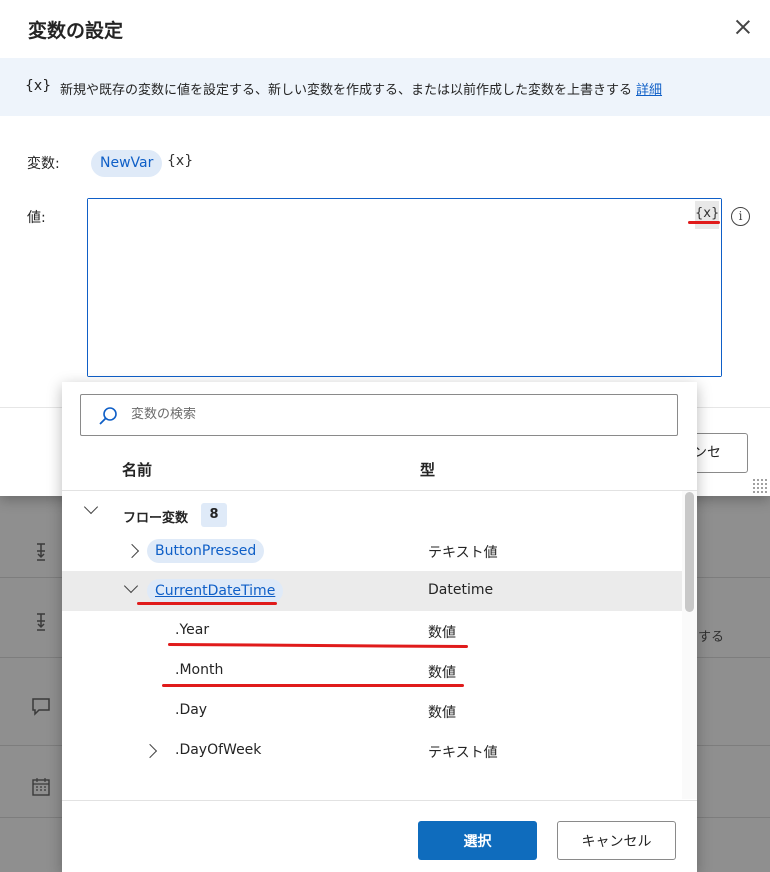  I want to click on group-row-flow-variables: フロー変数 8, so click(372, 511).